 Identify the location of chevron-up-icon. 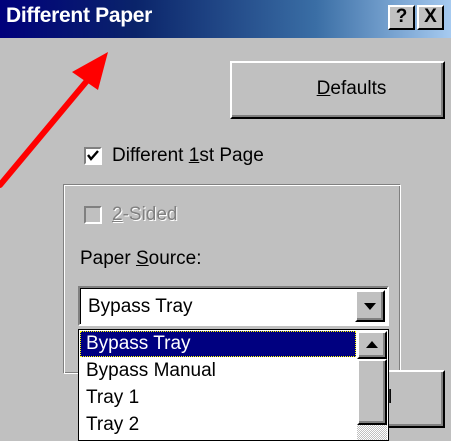
(372, 344).